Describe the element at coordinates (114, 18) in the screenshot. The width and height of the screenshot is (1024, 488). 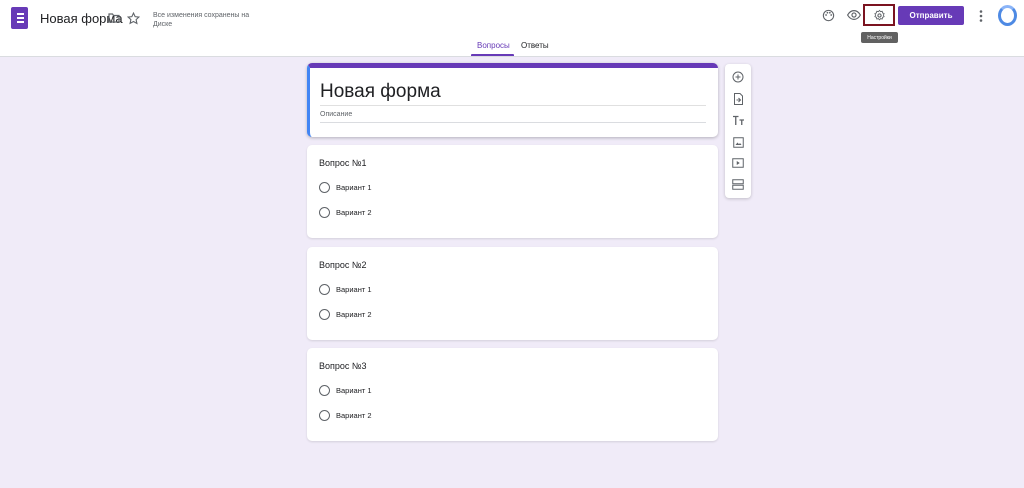
I see `folder-icon` at that location.